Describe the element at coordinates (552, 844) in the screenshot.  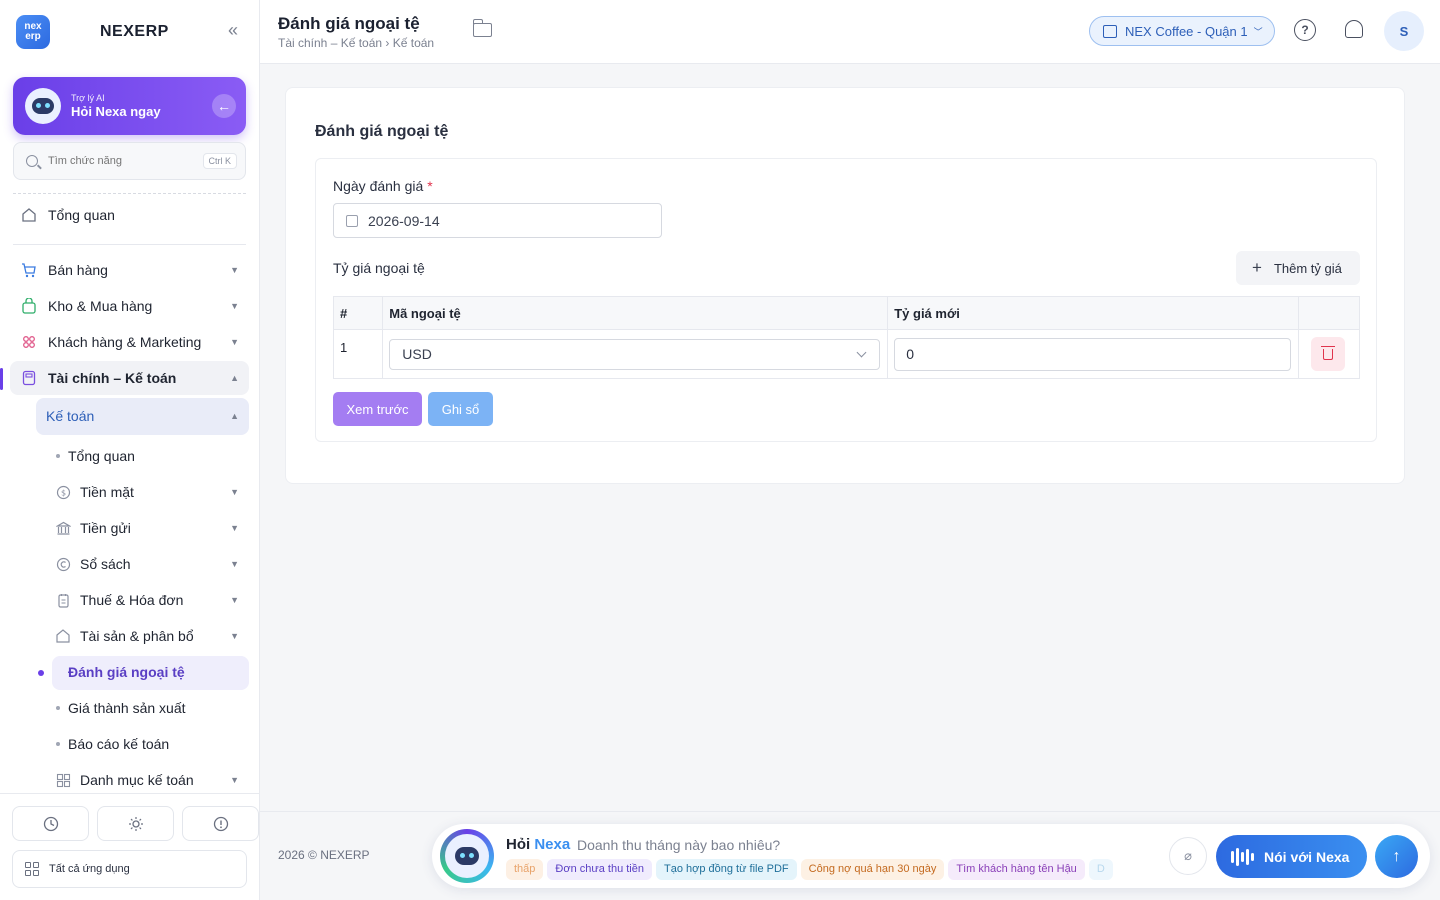
I see `ask-brand: Nexa` at that location.